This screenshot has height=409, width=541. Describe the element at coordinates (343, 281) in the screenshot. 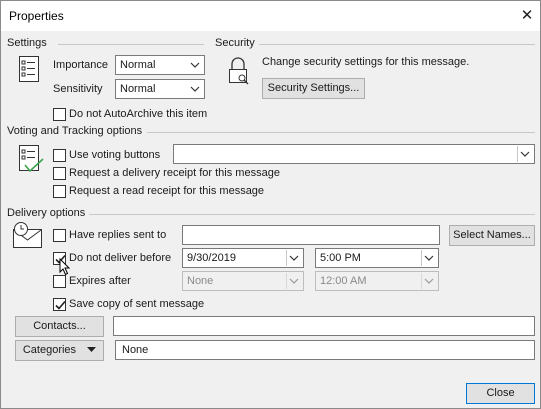

I see `expires-time-value: 12:00 AM` at that location.